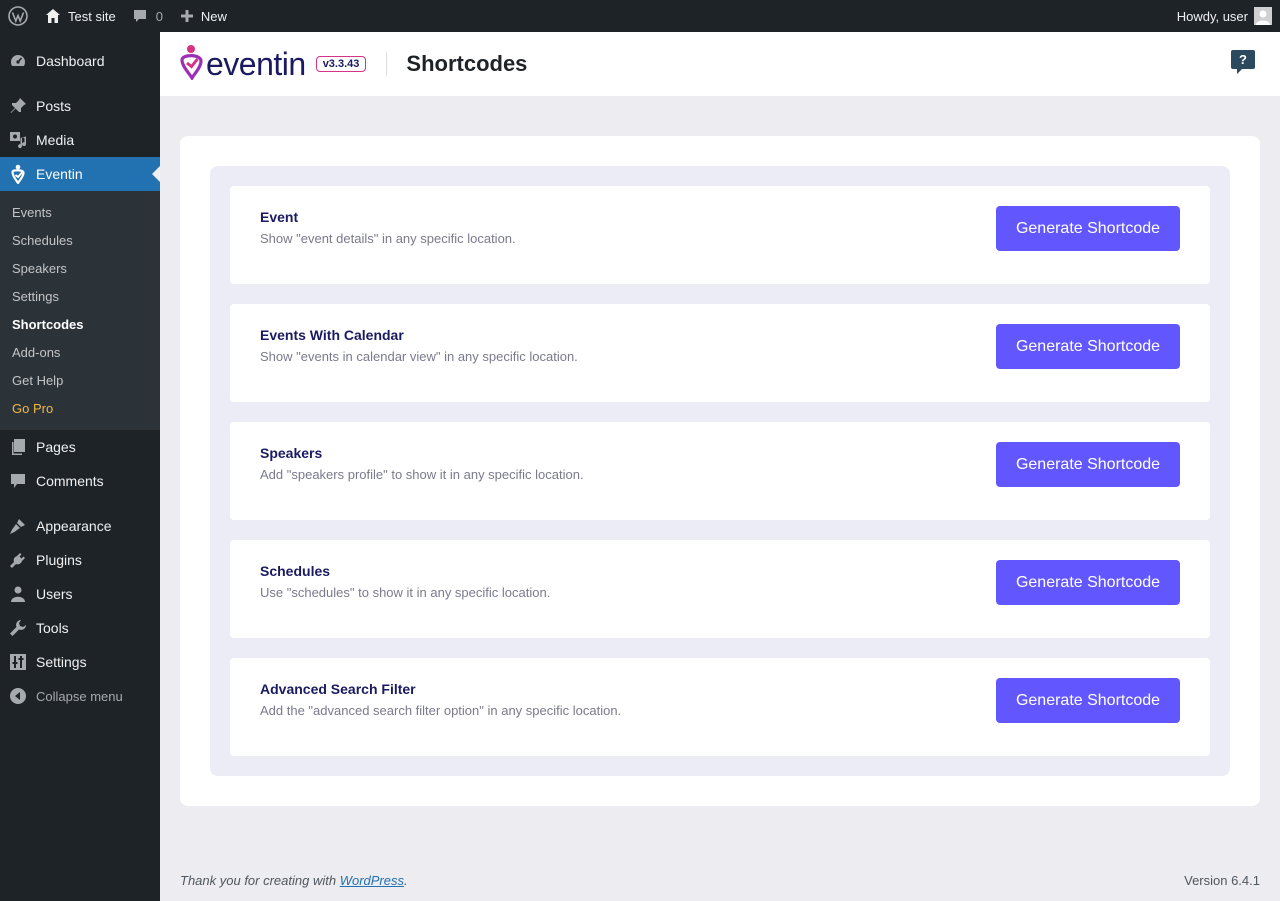  What do you see at coordinates (80, 106) in the screenshot?
I see `sidebar-item-posts: Posts` at bounding box center [80, 106].